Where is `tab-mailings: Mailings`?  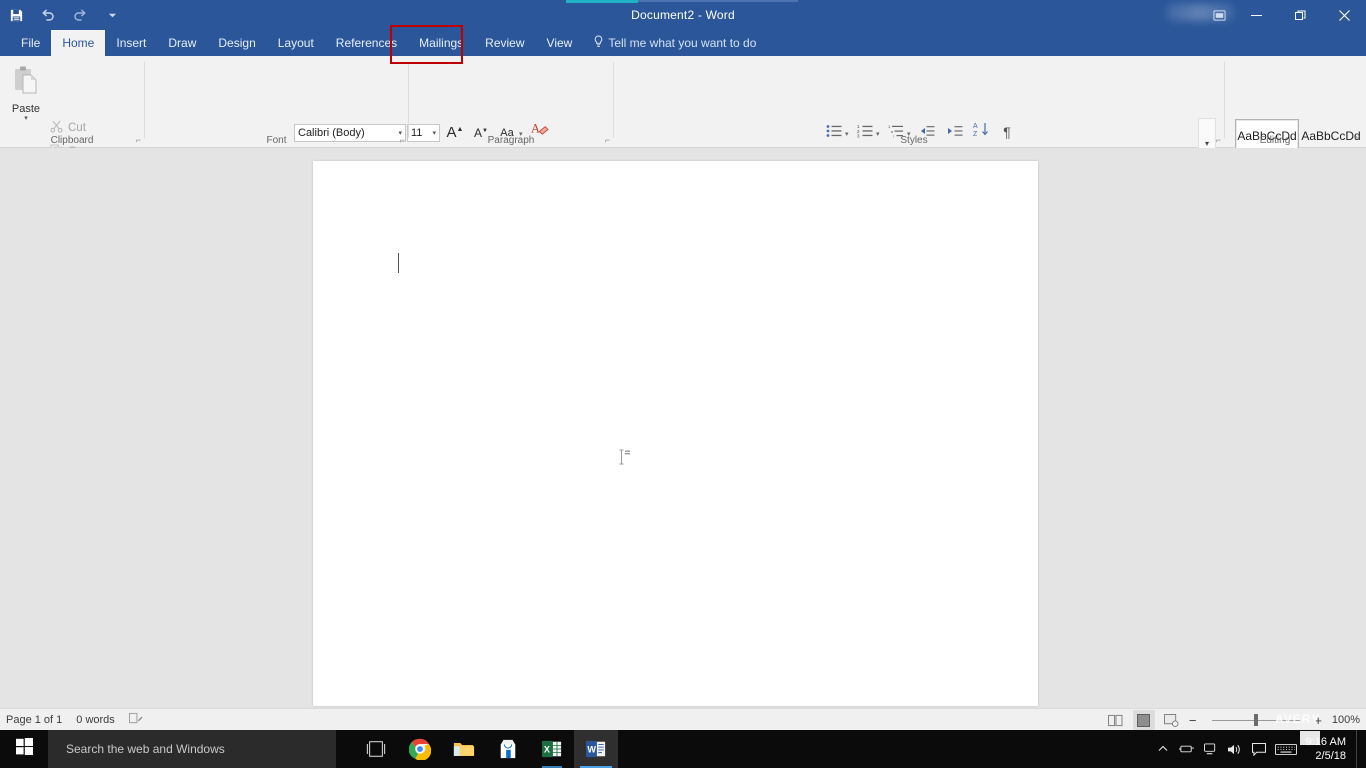
tab-mailings: Mailings is located at coordinates (441, 43).